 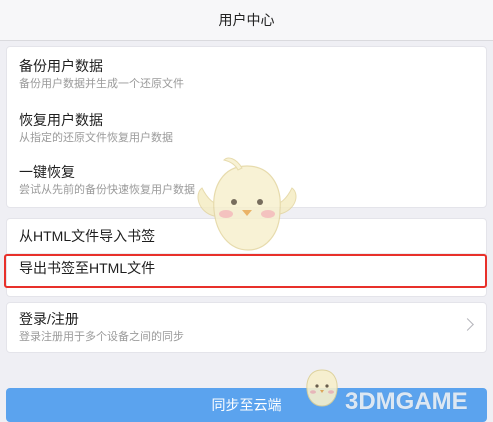 I want to click on top-bar: 用户中心, so click(x=246, y=20).